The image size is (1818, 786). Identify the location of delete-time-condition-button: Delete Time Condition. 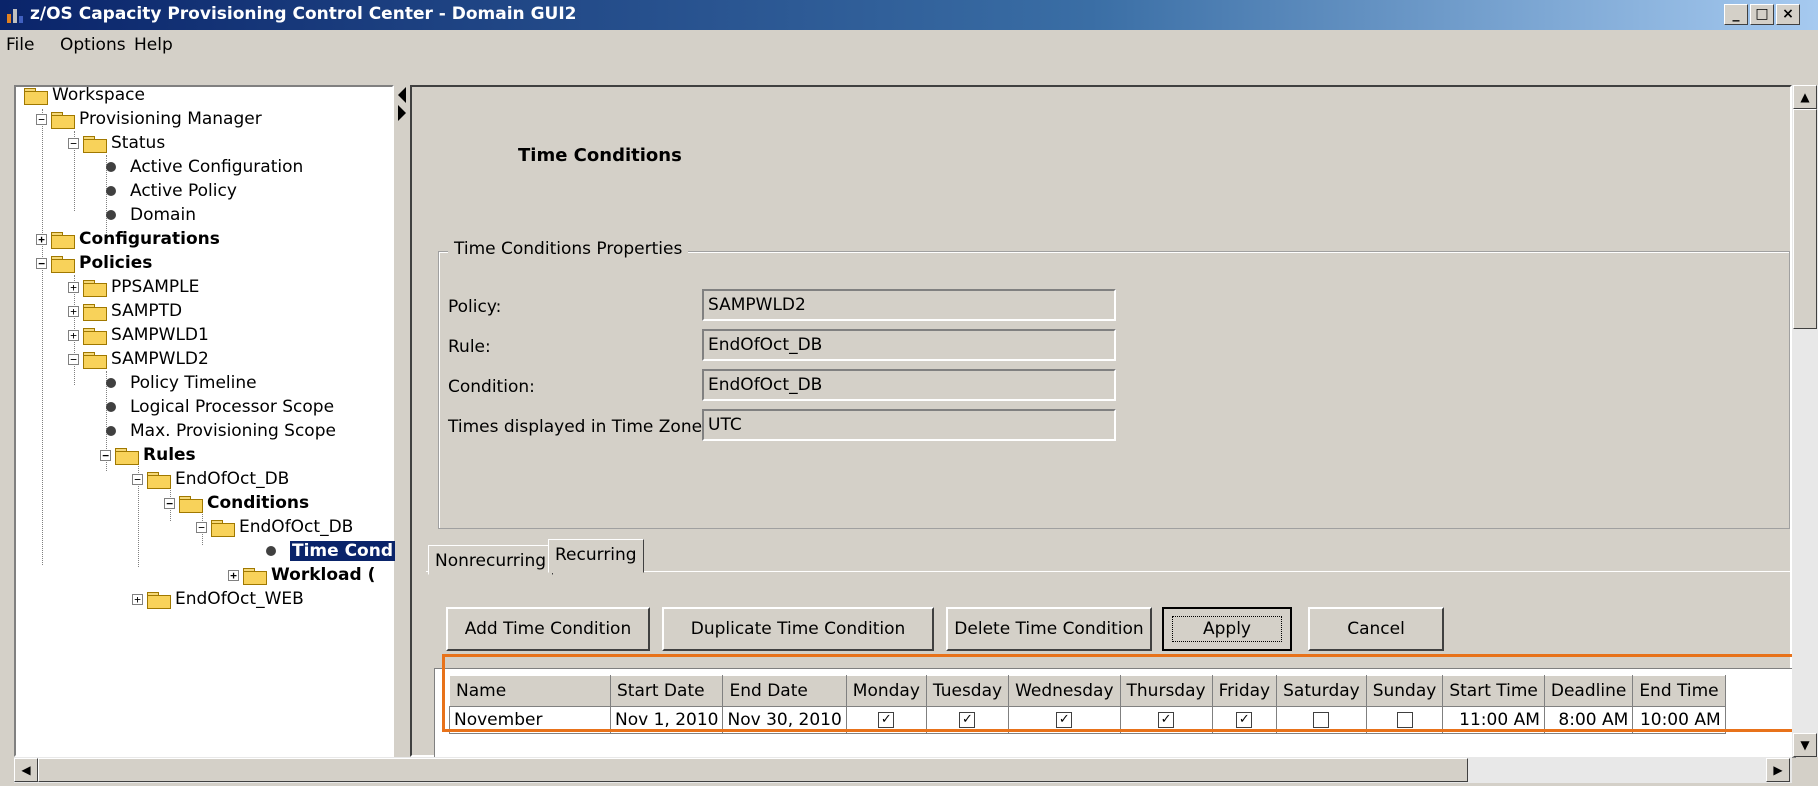
(1049, 629).